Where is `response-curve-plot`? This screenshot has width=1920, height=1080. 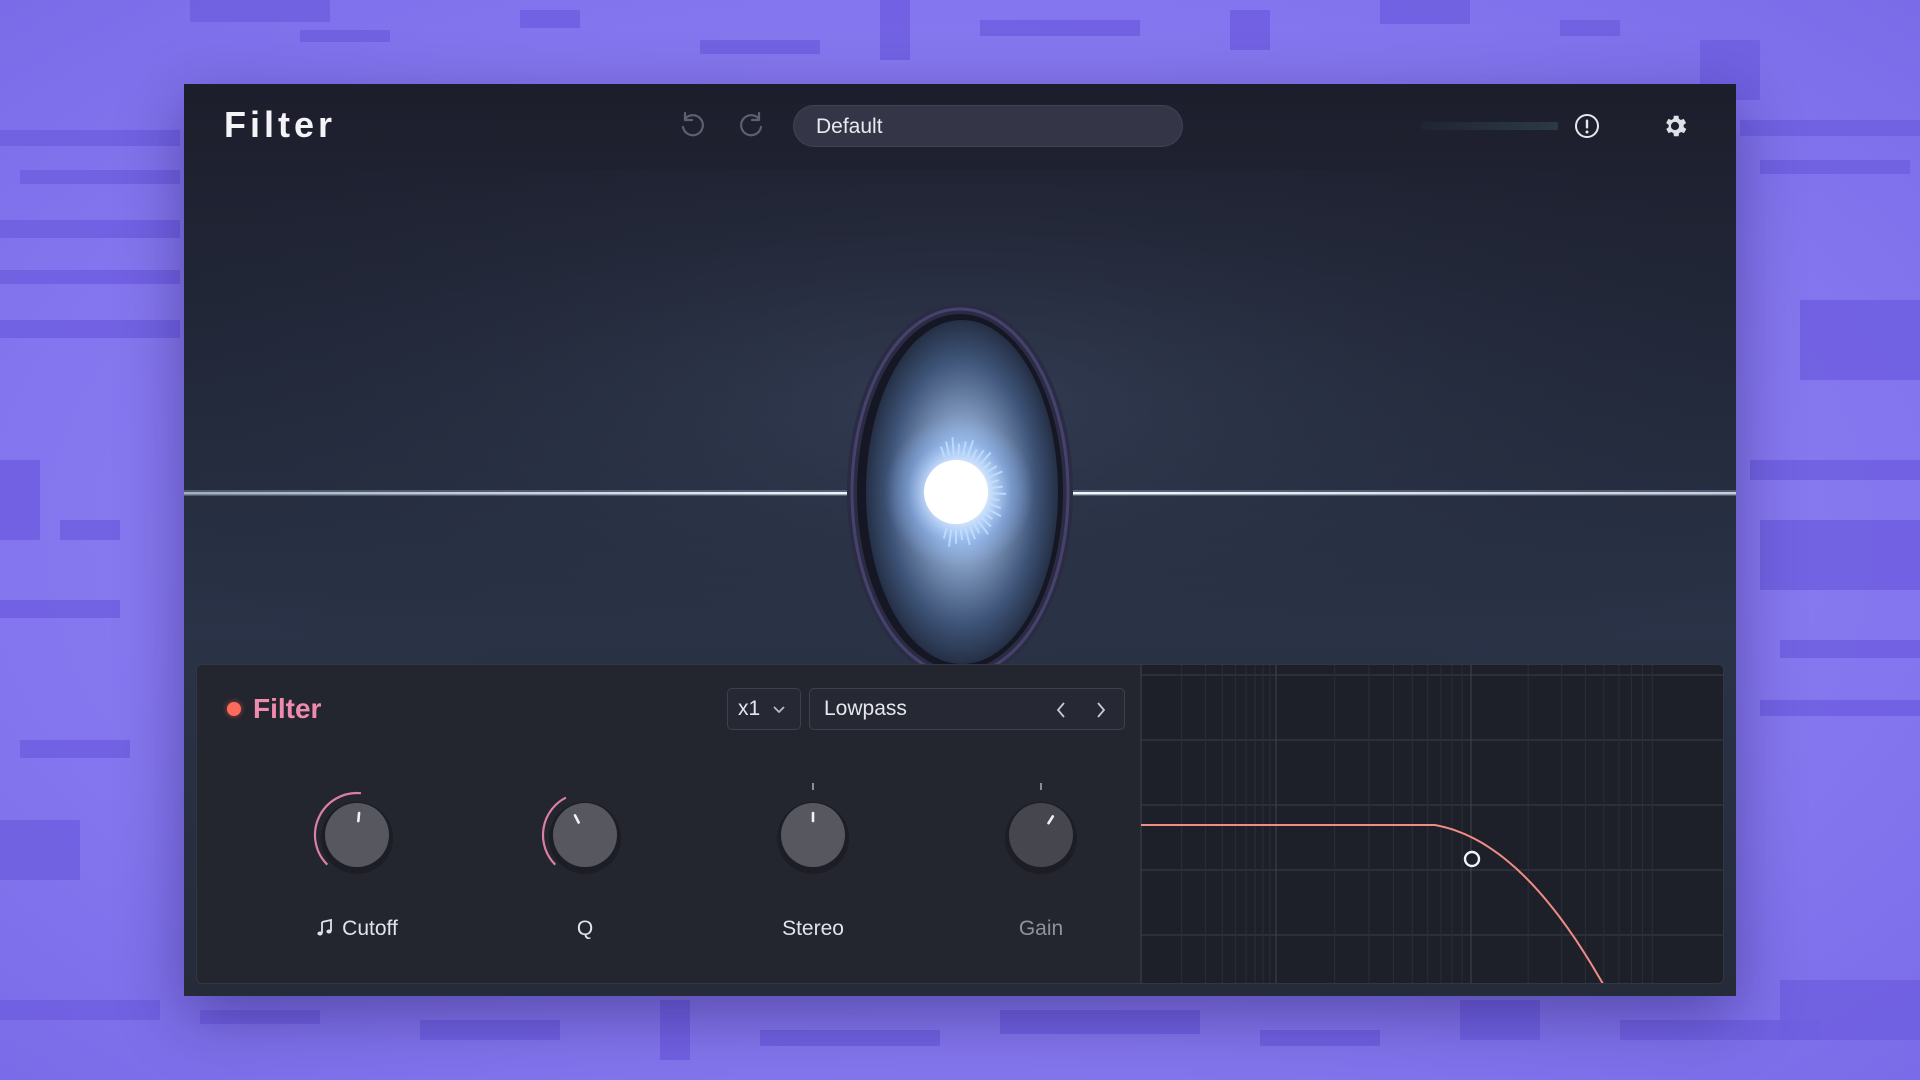
response-curve-plot is located at coordinates (1431, 824).